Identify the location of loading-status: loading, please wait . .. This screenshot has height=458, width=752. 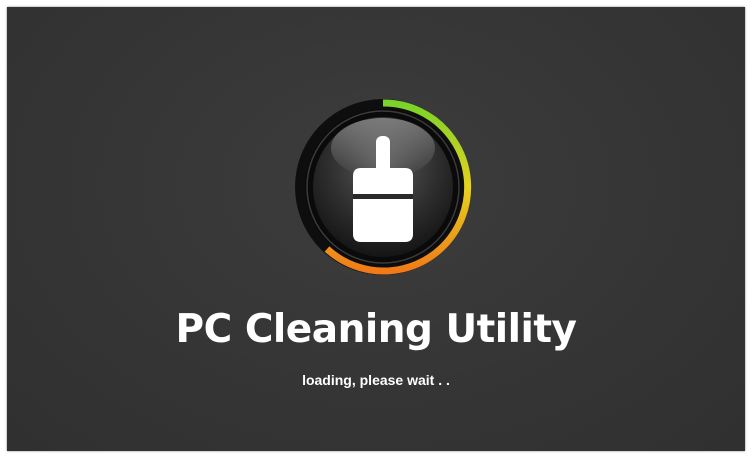
(376, 380).